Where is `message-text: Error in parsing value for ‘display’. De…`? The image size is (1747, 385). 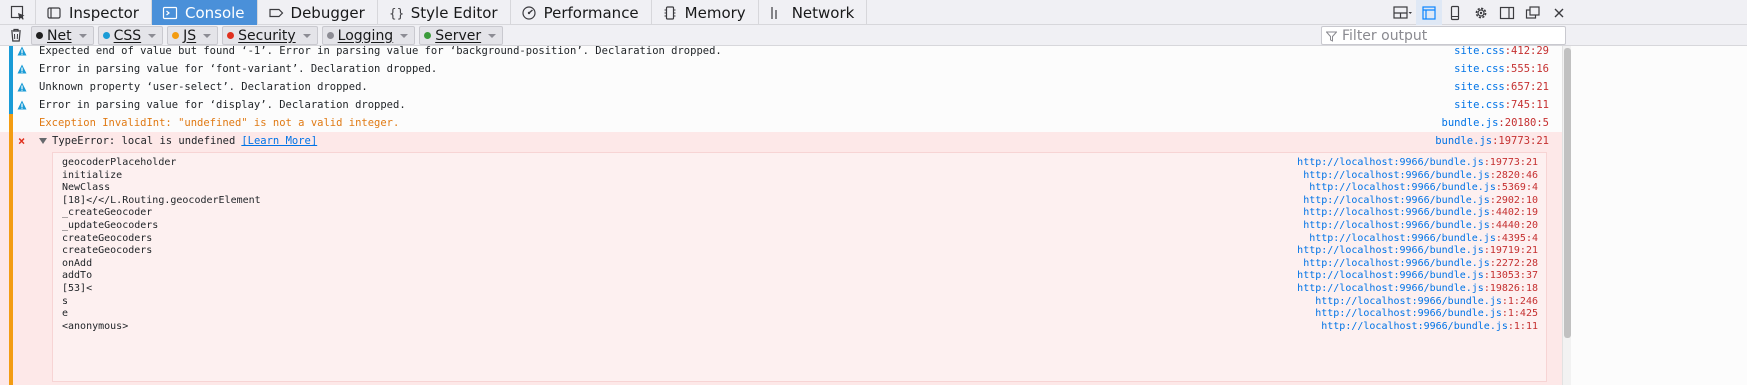 message-text: Error in parsing value for ‘display’. De… is located at coordinates (222, 105).